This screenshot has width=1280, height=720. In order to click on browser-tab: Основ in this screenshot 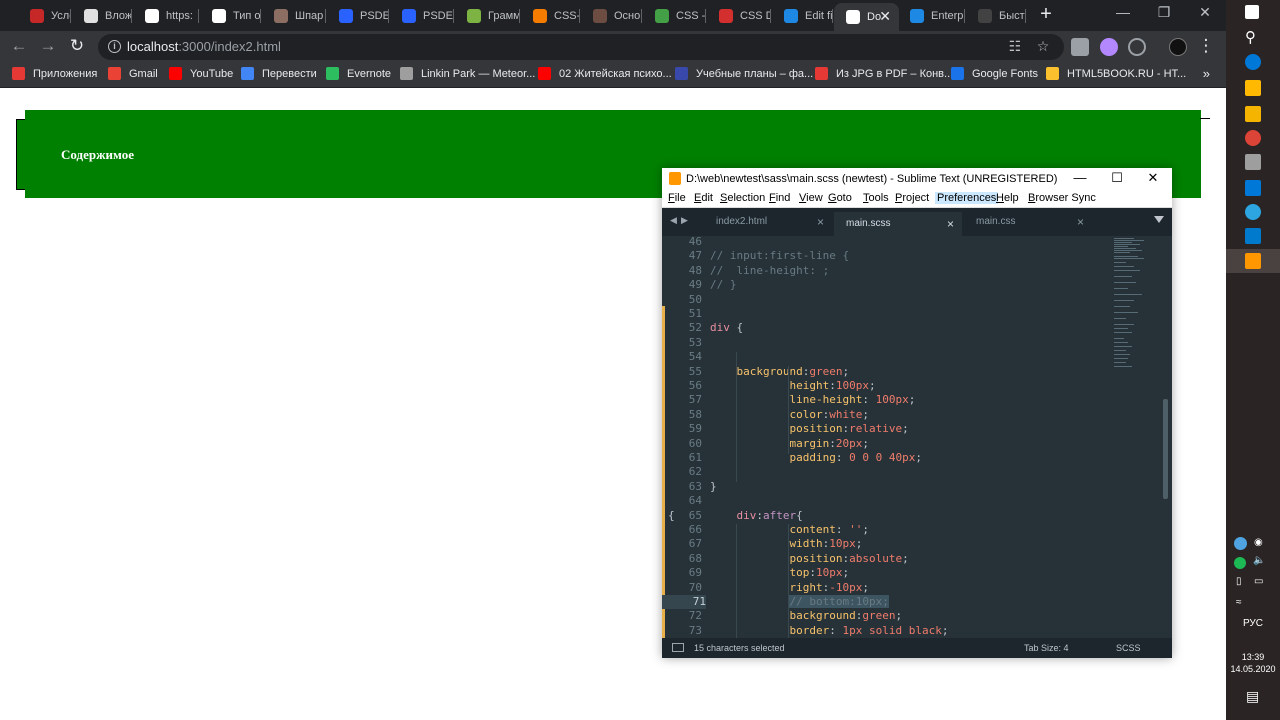, I will do `click(611, 15)`.